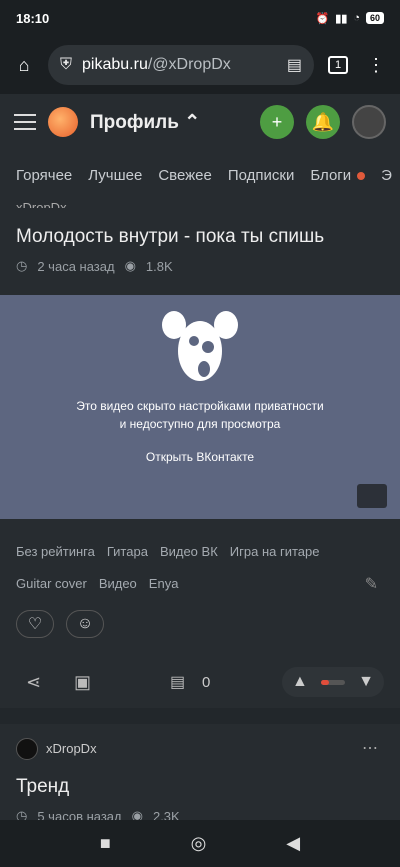 The image size is (400, 867). I want to click on tag: Видео ВК, so click(189, 551).